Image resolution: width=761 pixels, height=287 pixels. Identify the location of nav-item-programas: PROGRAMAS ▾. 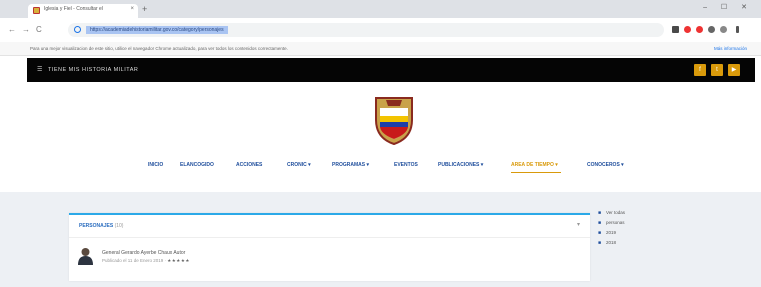
(350, 165).